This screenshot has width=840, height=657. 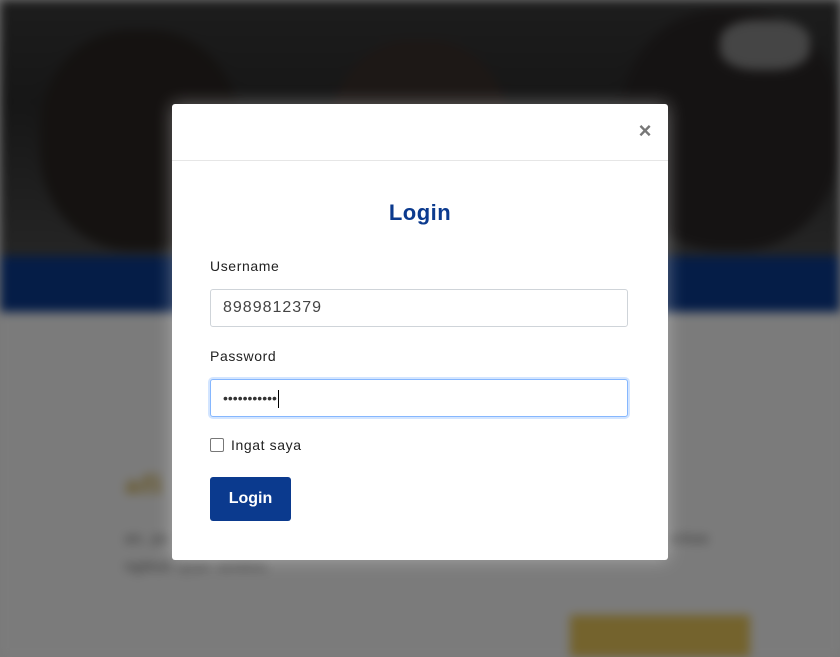 What do you see at coordinates (419, 398) in the screenshot?
I see `password-input: •••••••••••` at bounding box center [419, 398].